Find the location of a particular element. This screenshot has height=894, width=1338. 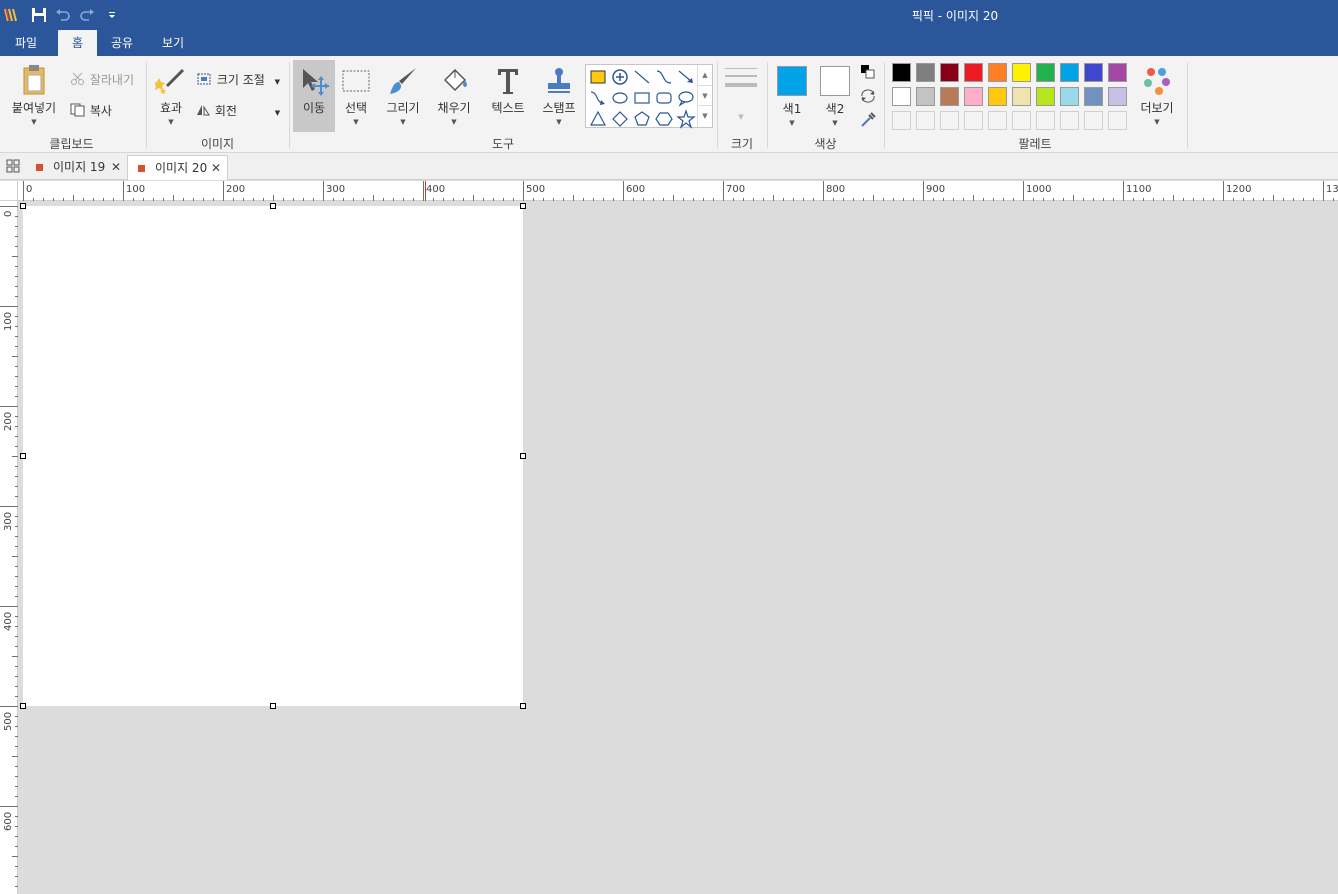

color2-button: 색2 ▼ is located at coordinates (835, 96).